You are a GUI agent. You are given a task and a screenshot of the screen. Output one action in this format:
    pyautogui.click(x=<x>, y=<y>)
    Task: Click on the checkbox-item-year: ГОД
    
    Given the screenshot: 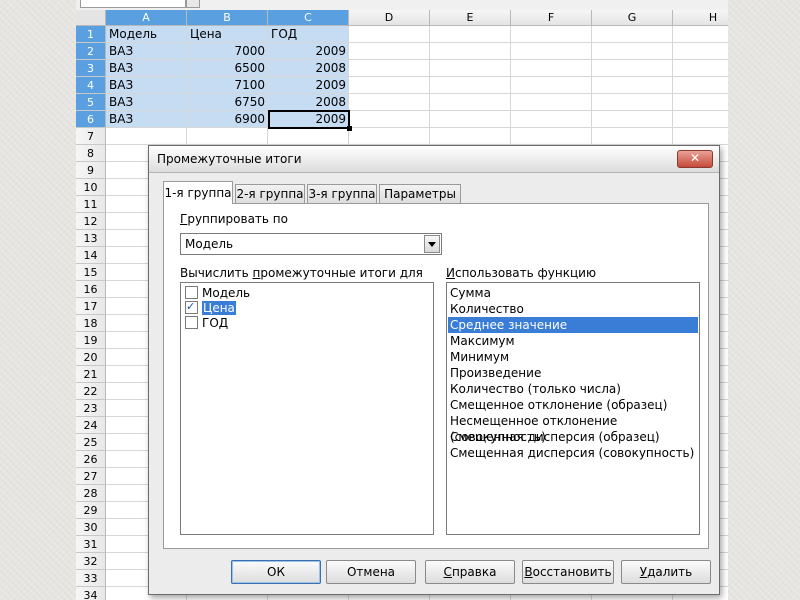 What is the action you would take?
    pyautogui.click(x=206, y=323)
    